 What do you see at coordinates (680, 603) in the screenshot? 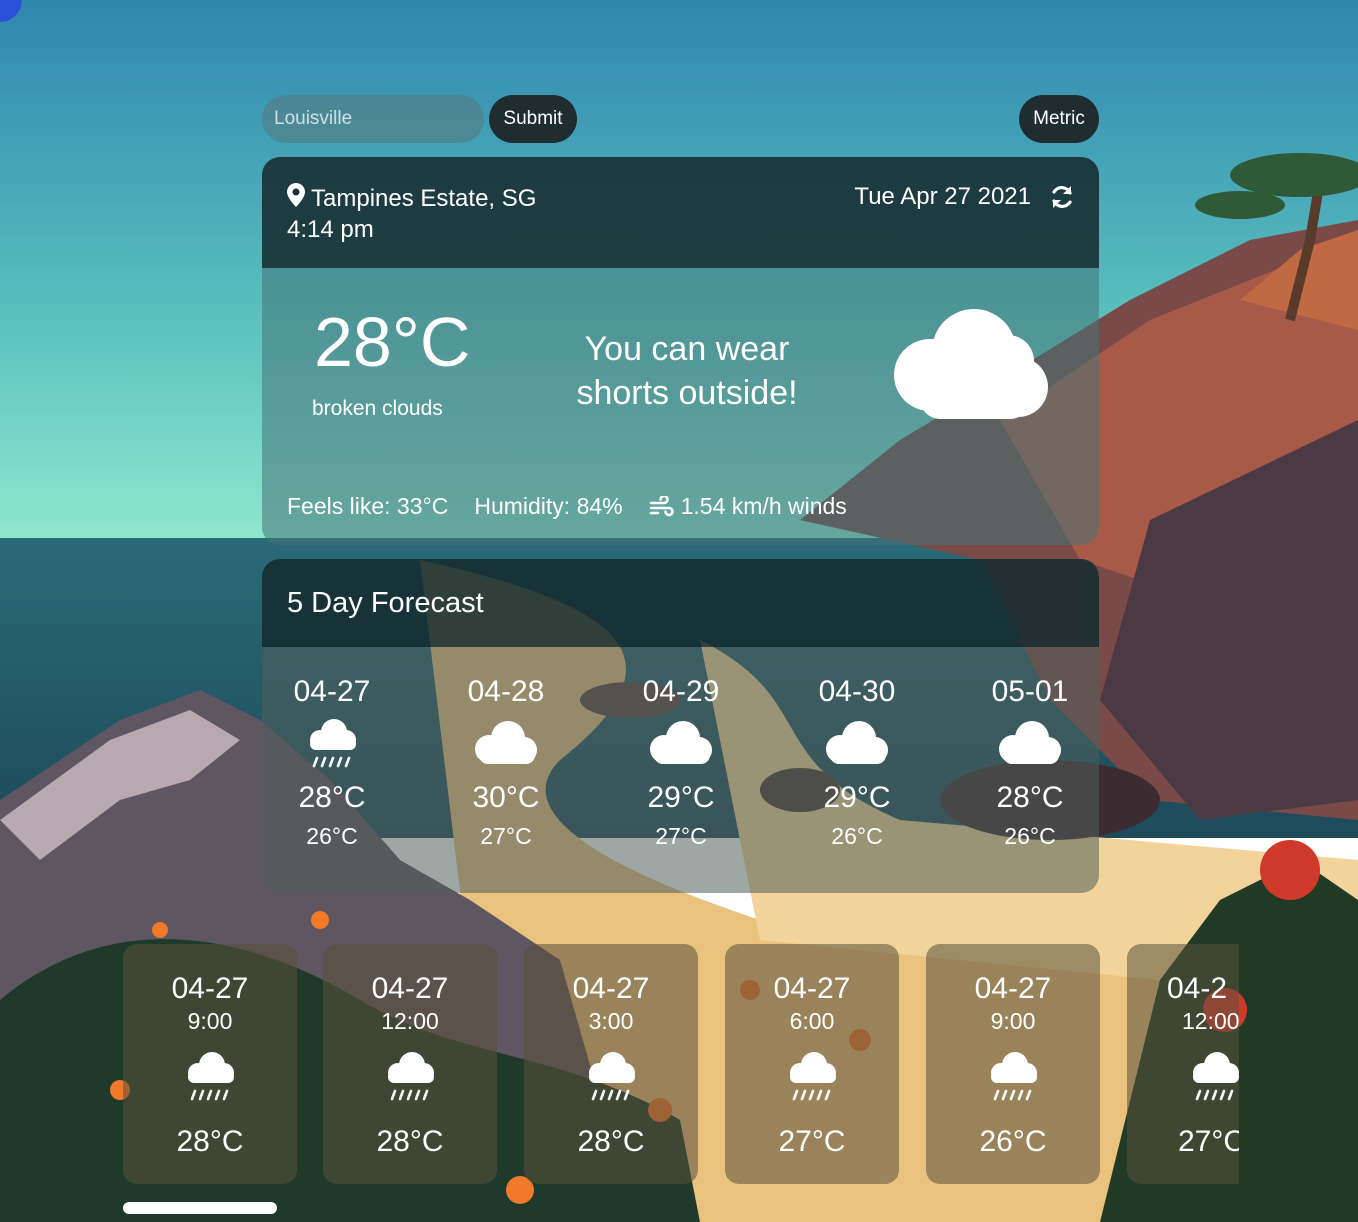
I see `forecast-header: 5 Day Forecast` at bounding box center [680, 603].